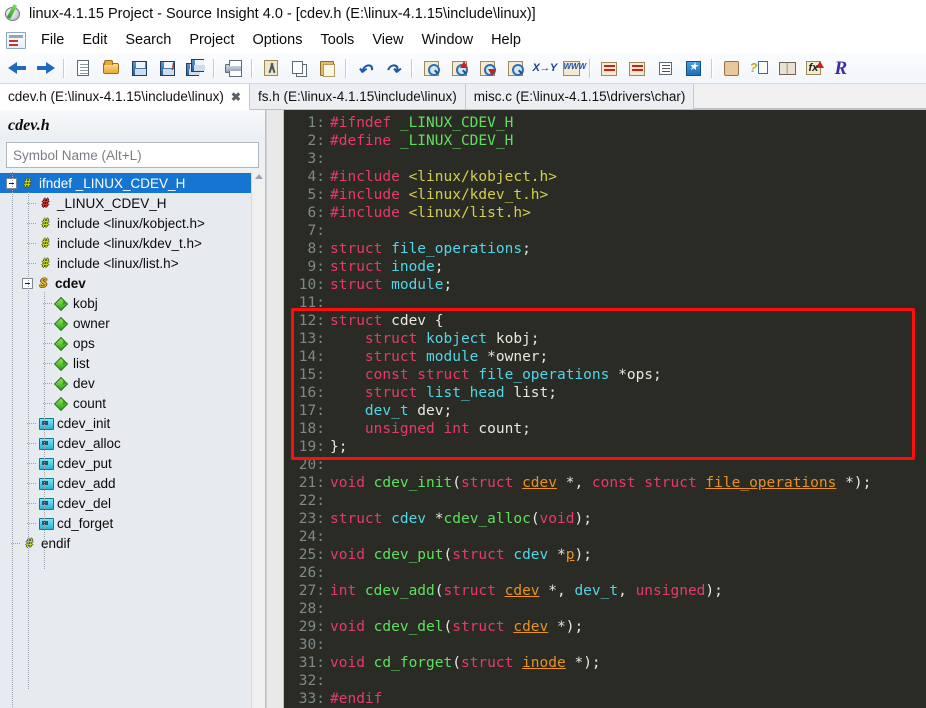 The width and height of the screenshot is (926, 708). What do you see at coordinates (125, 363) in the screenshot?
I see `symbol-tree-item: list` at bounding box center [125, 363].